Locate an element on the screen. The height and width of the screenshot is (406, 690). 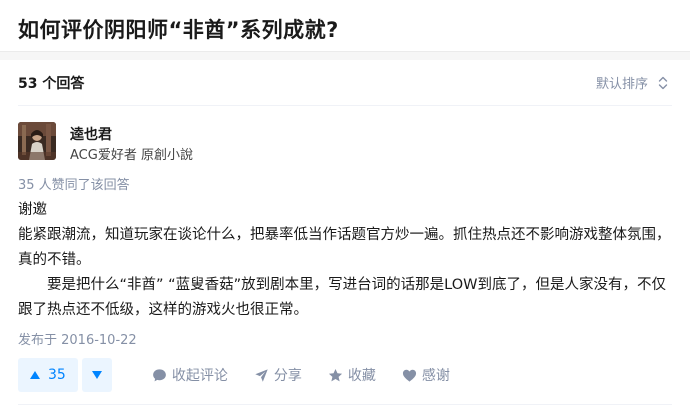
comment-label: 收起评论 is located at coordinates (199, 376).